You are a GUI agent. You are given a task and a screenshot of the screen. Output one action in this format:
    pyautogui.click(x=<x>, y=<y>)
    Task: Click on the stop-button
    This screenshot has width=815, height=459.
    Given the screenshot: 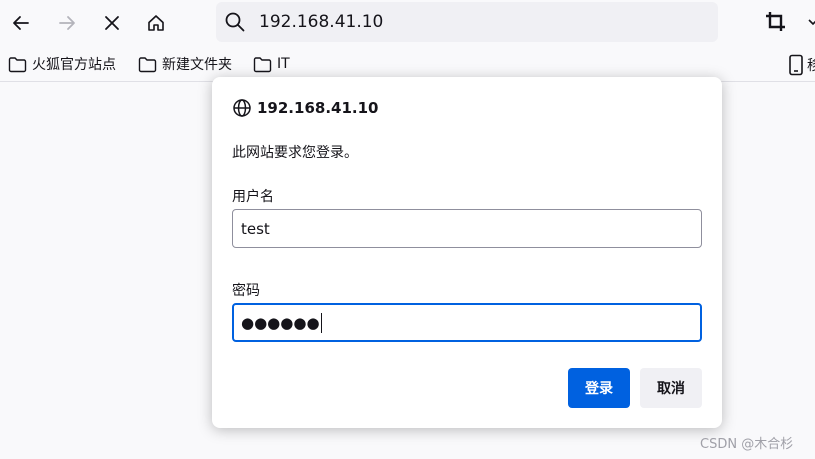 What is the action you would take?
    pyautogui.click(x=112, y=23)
    